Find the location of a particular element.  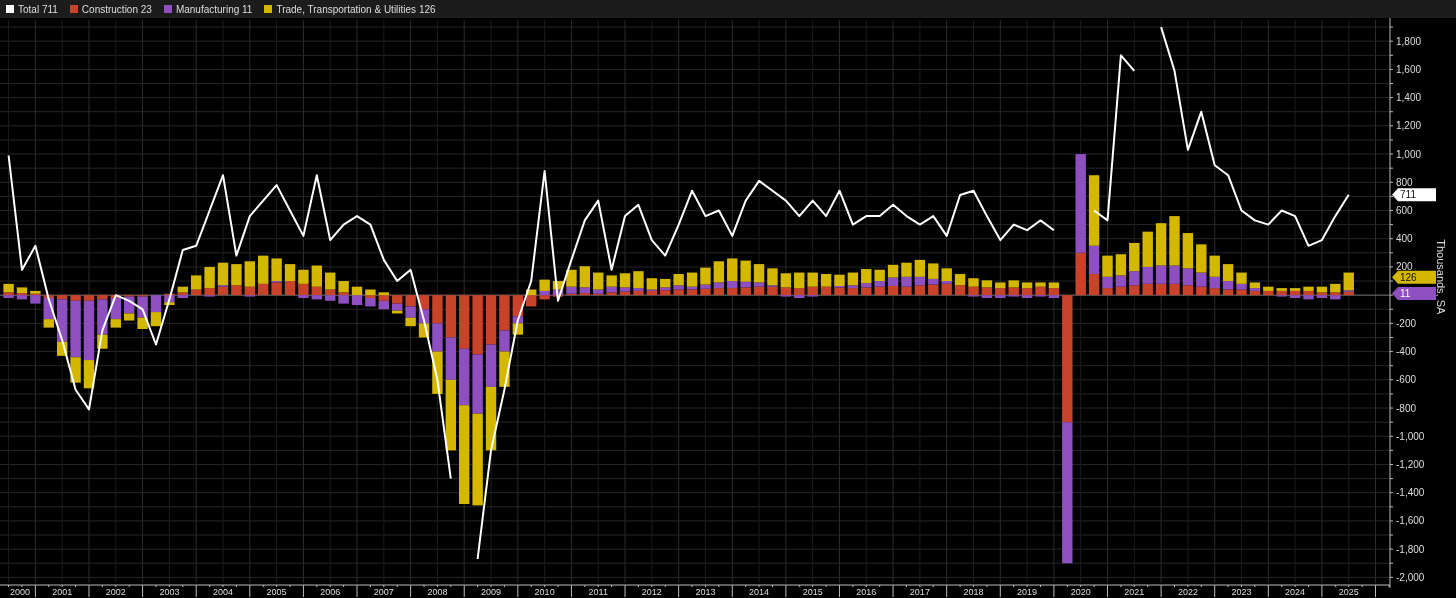

axis-label: 1,800 is located at coordinates (1409, 41).